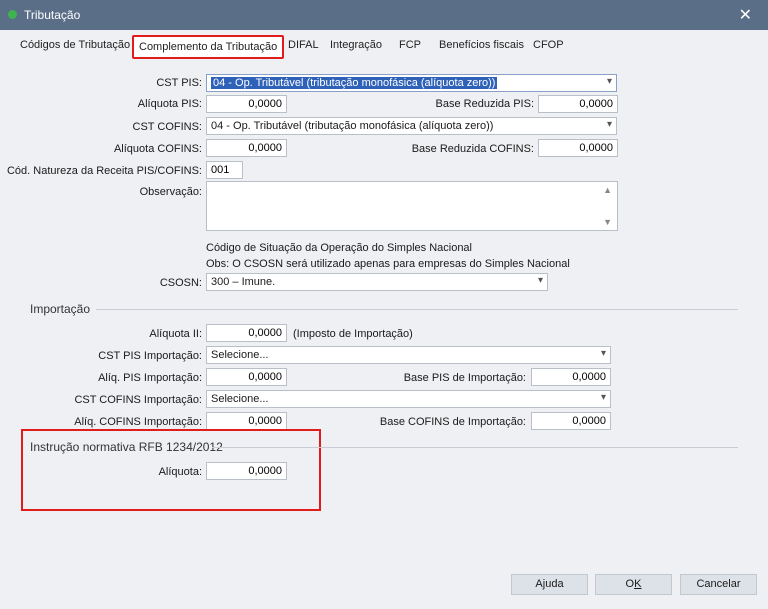 This screenshot has width=768, height=609. What do you see at coordinates (548, 45) in the screenshot?
I see `tab-cfop: CFOP` at bounding box center [548, 45].